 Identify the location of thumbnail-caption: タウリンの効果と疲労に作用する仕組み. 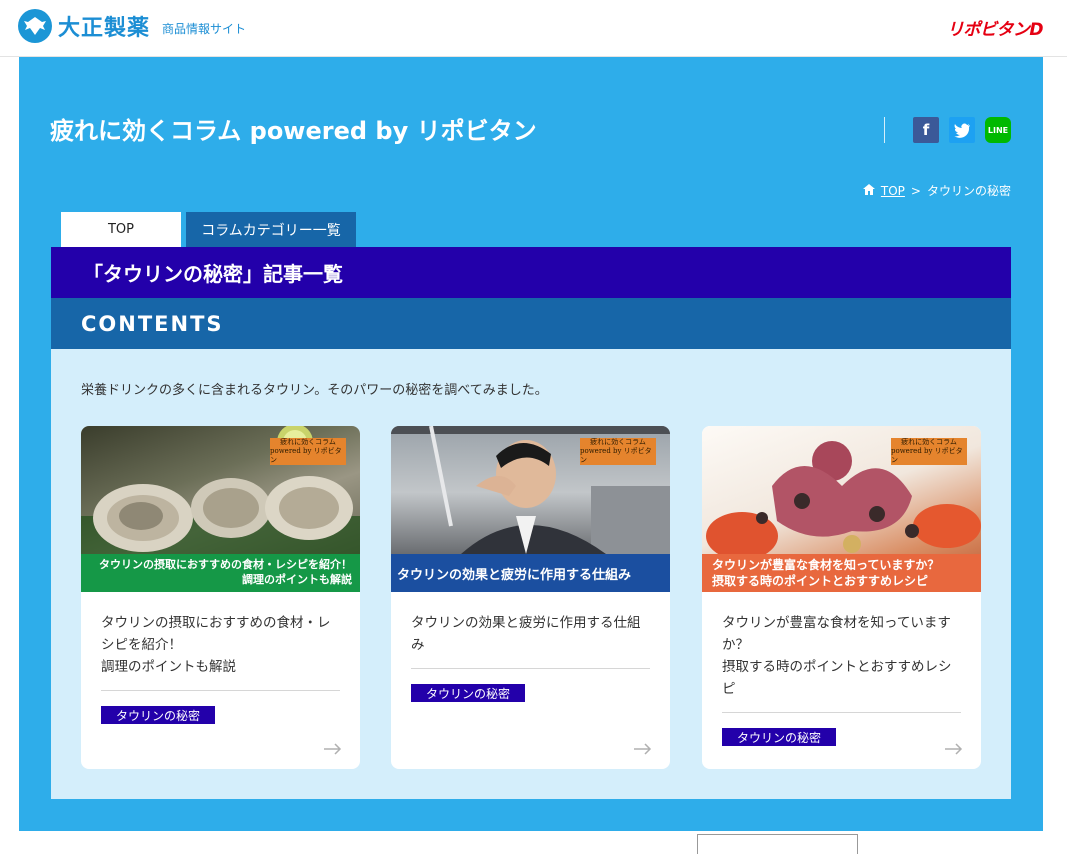
(530, 573).